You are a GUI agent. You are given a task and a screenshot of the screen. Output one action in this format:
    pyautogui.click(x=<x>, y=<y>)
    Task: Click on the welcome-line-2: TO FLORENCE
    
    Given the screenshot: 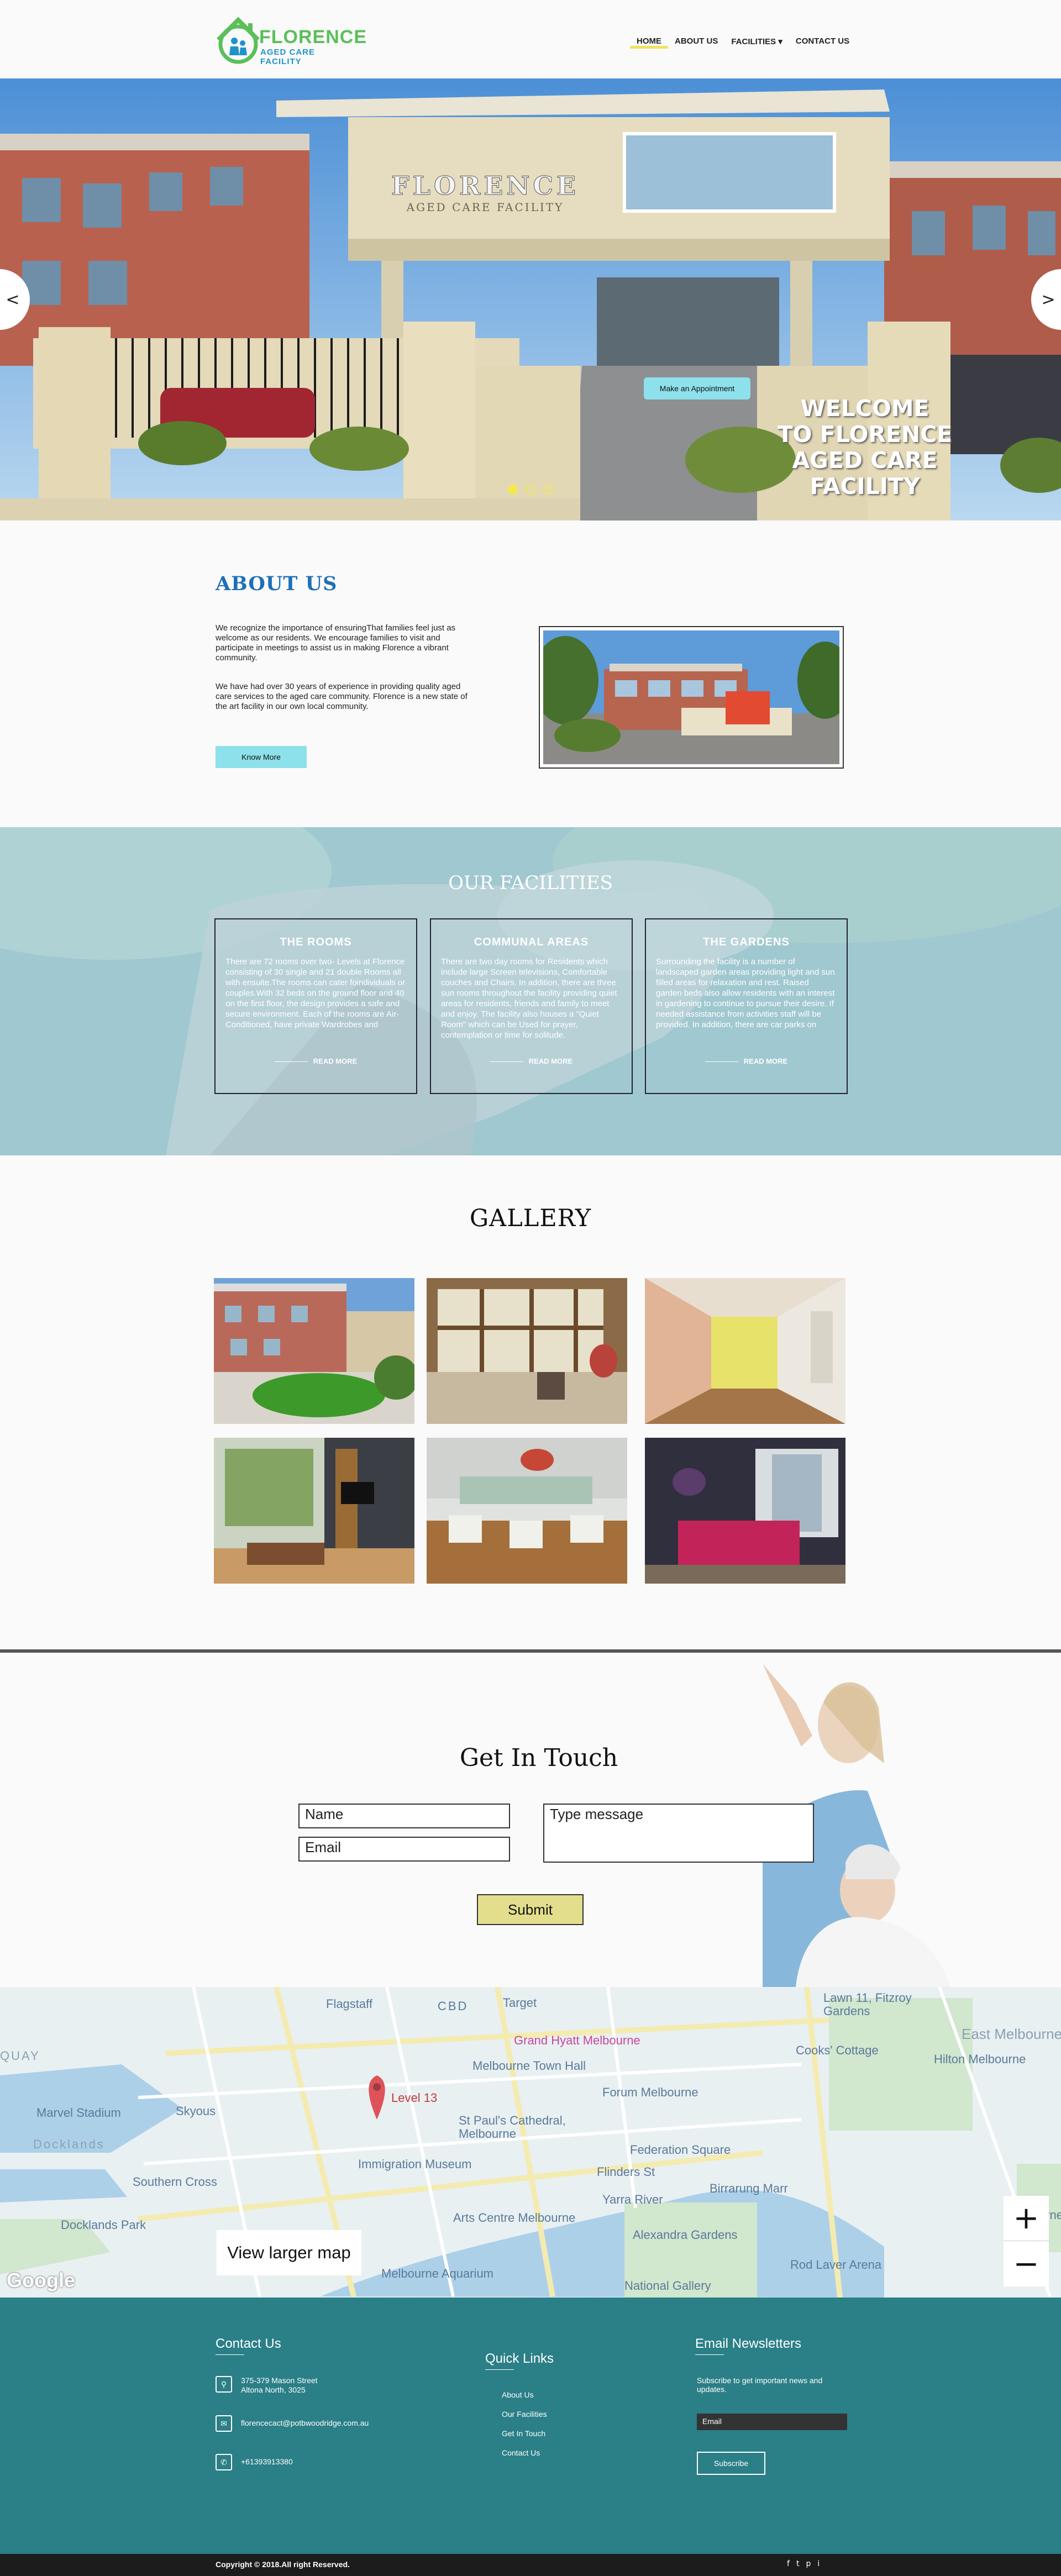 What is the action you would take?
    pyautogui.click(x=865, y=434)
    